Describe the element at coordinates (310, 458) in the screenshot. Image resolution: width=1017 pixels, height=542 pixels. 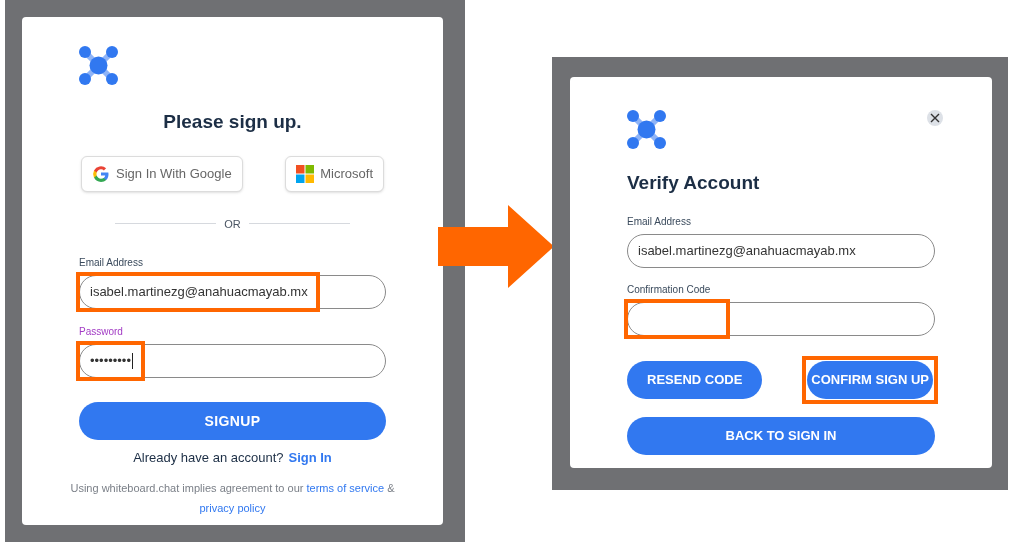
I see `sign-in-link: Sign In` at that location.